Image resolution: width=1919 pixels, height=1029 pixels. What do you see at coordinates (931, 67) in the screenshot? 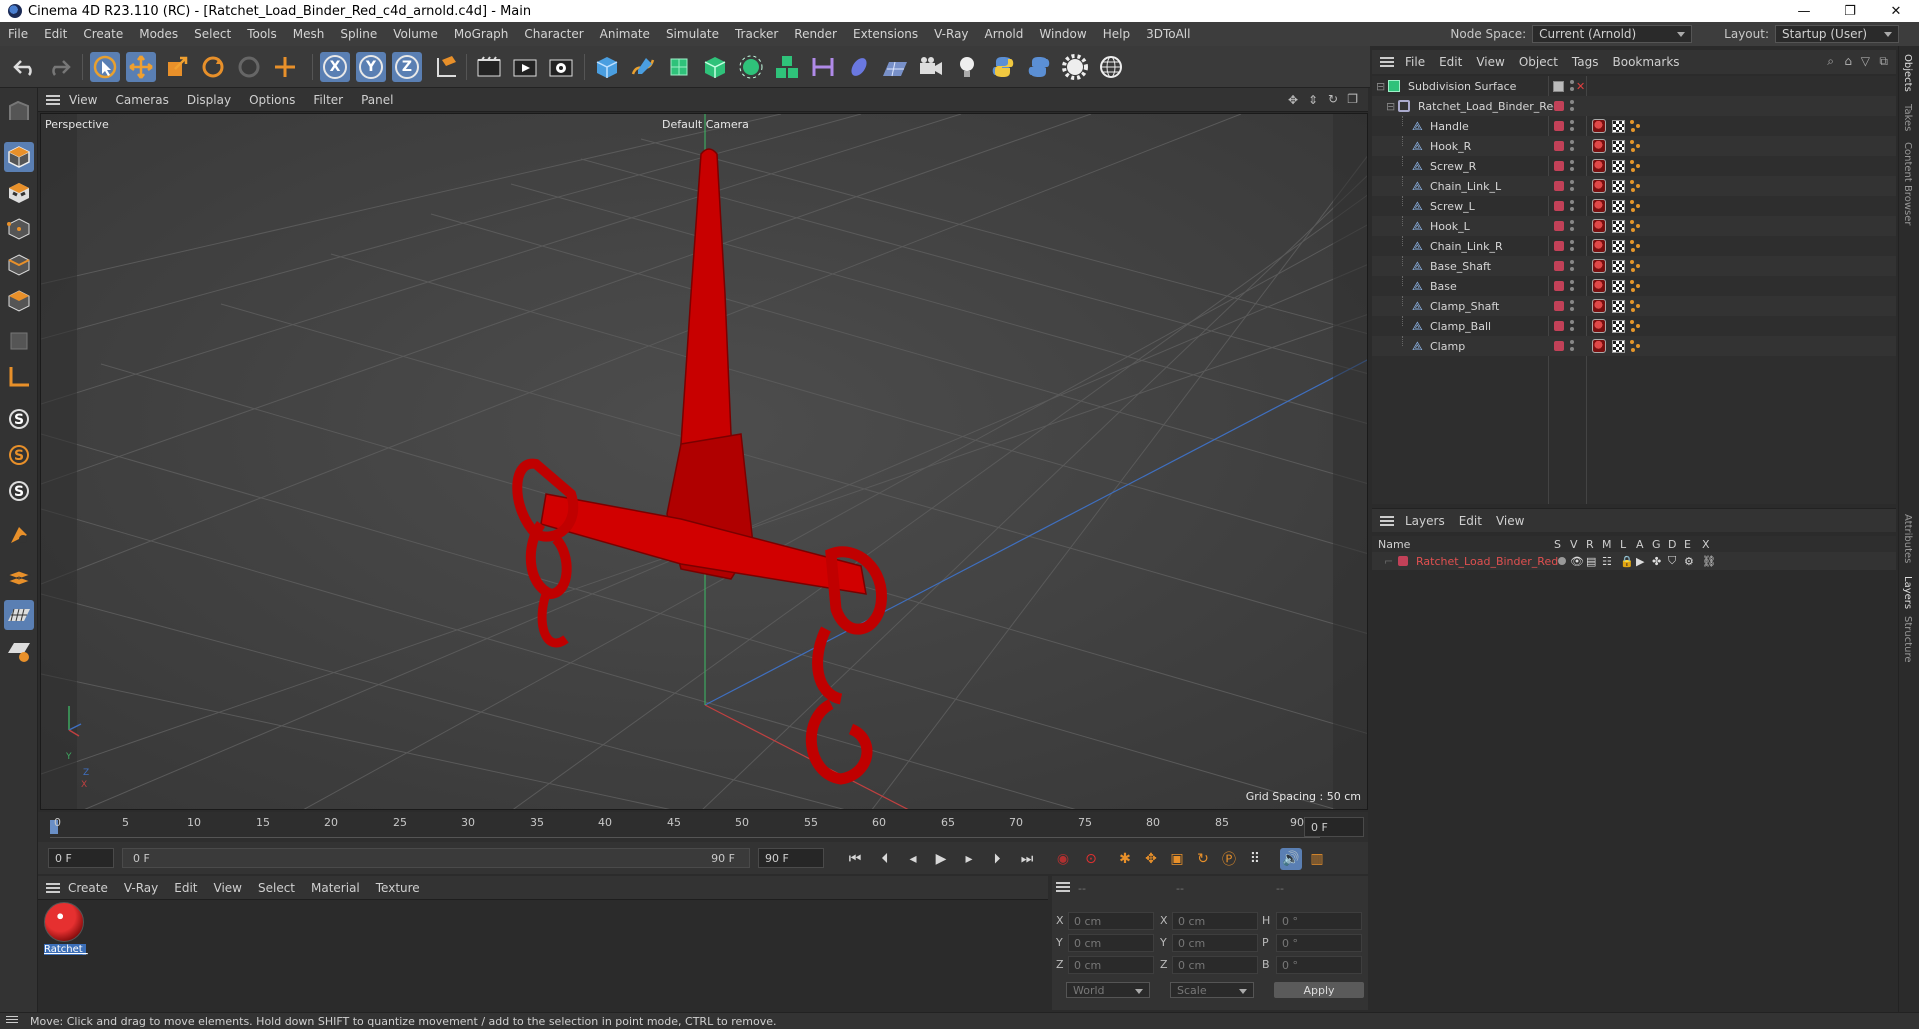
I see `camera-icon` at bounding box center [931, 67].